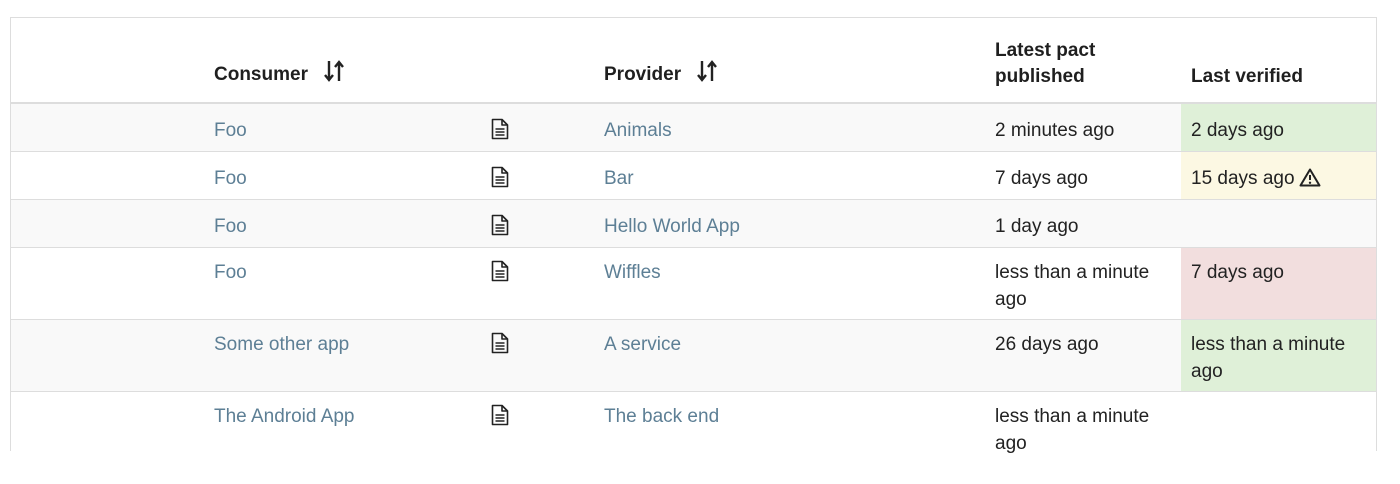 This screenshot has width=1400, height=484. What do you see at coordinates (1278, 283) in the screenshot?
I see `verified-cell: 7 days ago` at bounding box center [1278, 283].